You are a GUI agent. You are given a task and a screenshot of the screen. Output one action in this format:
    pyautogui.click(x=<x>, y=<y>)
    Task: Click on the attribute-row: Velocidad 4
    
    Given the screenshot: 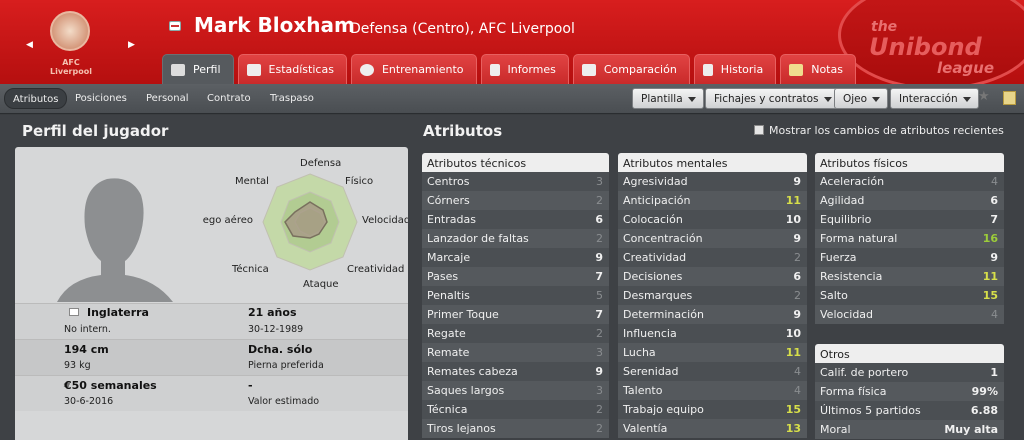 What is the action you would take?
    pyautogui.click(x=909, y=314)
    